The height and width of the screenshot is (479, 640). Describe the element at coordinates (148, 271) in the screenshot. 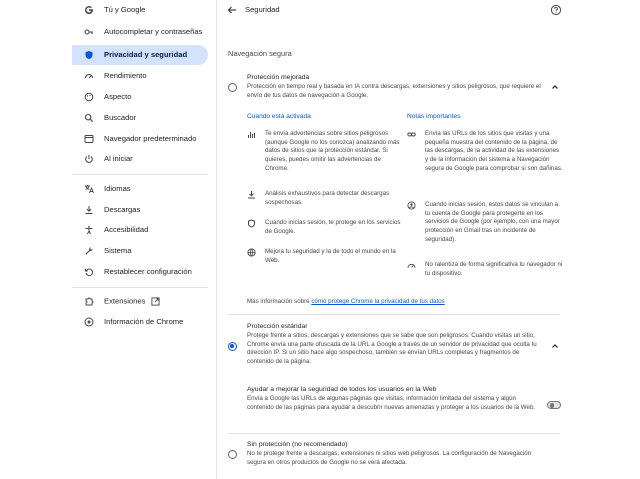

I see `sidebar-item-label: Restablecer configuración` at that location.